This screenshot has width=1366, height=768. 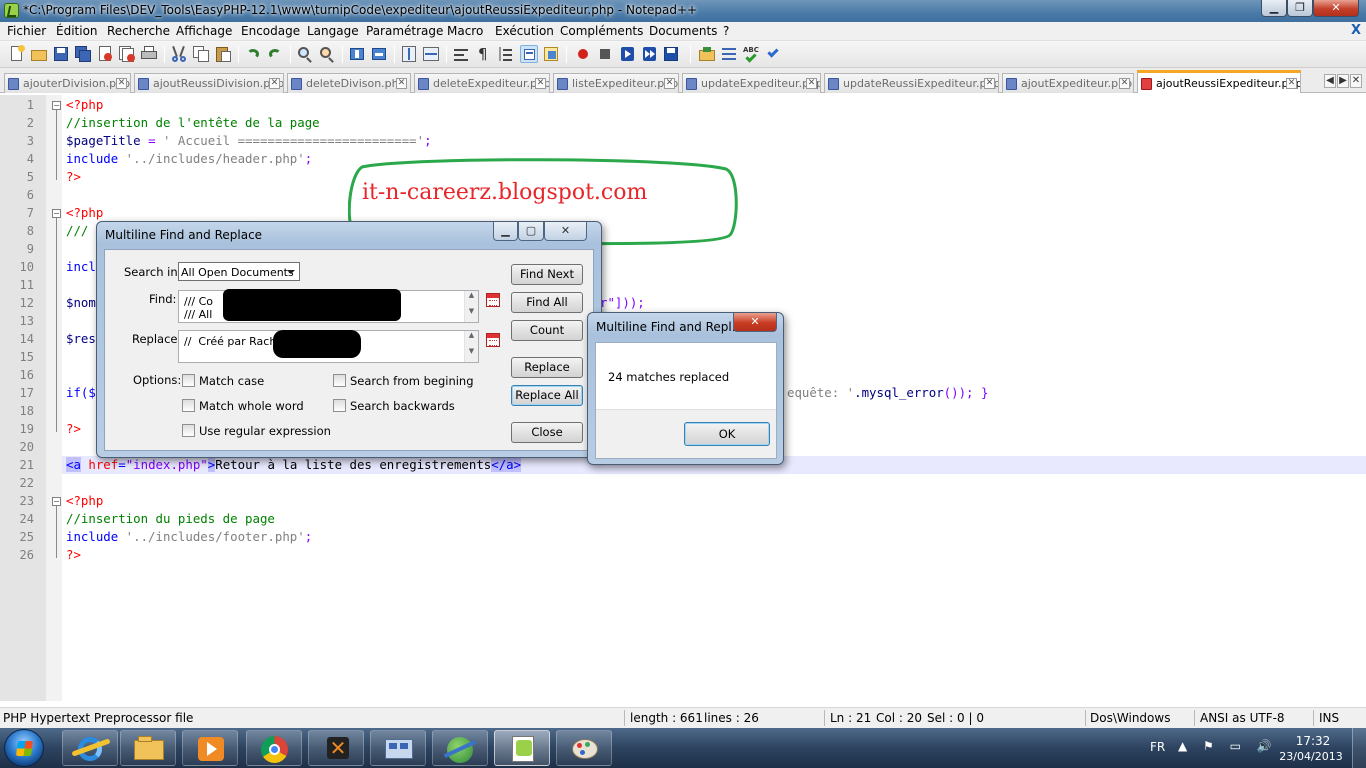 What do you see at coordinates (627, 54) in the screenshot?
I see `play-macro-icon` at bounding box center [627, 54].